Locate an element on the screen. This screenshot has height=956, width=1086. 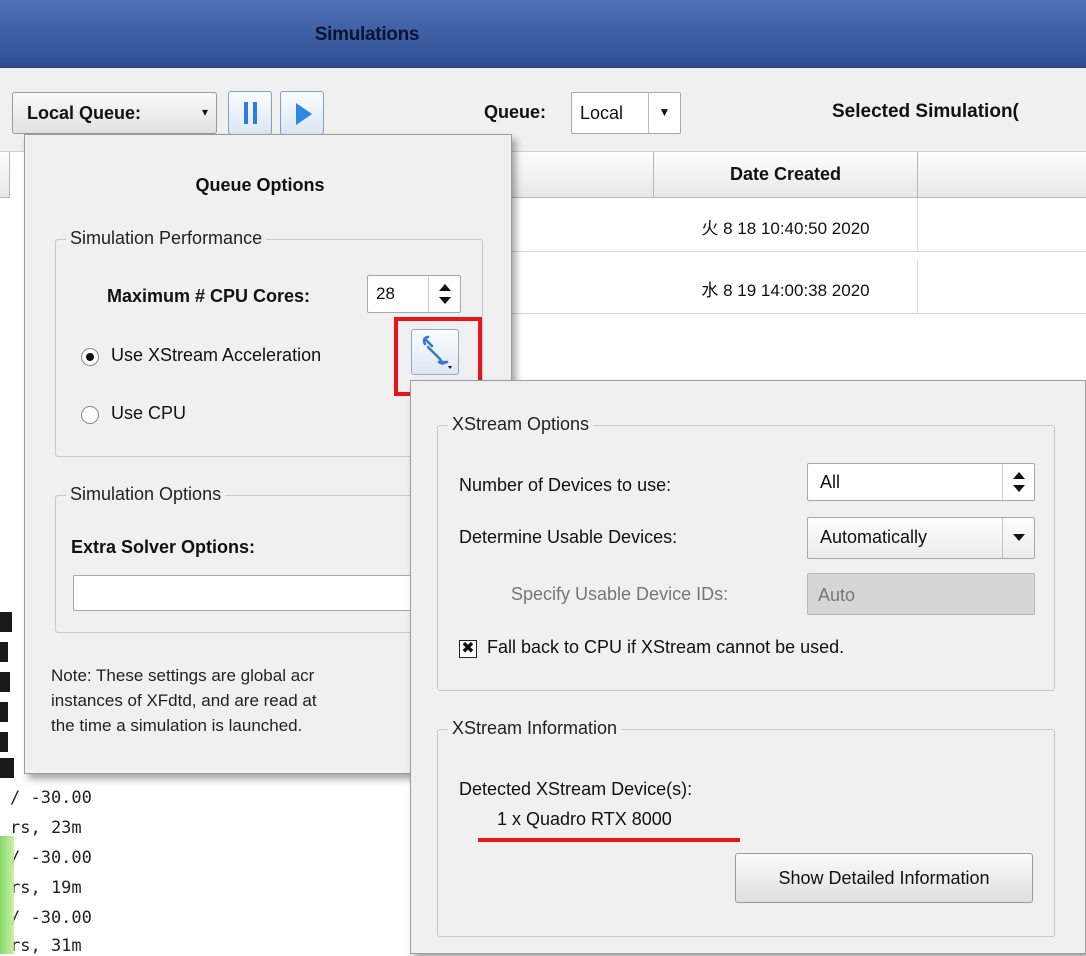
max-cpu-cores-label: Maximum # CPU Cores: is located at coordinates (209, 296).